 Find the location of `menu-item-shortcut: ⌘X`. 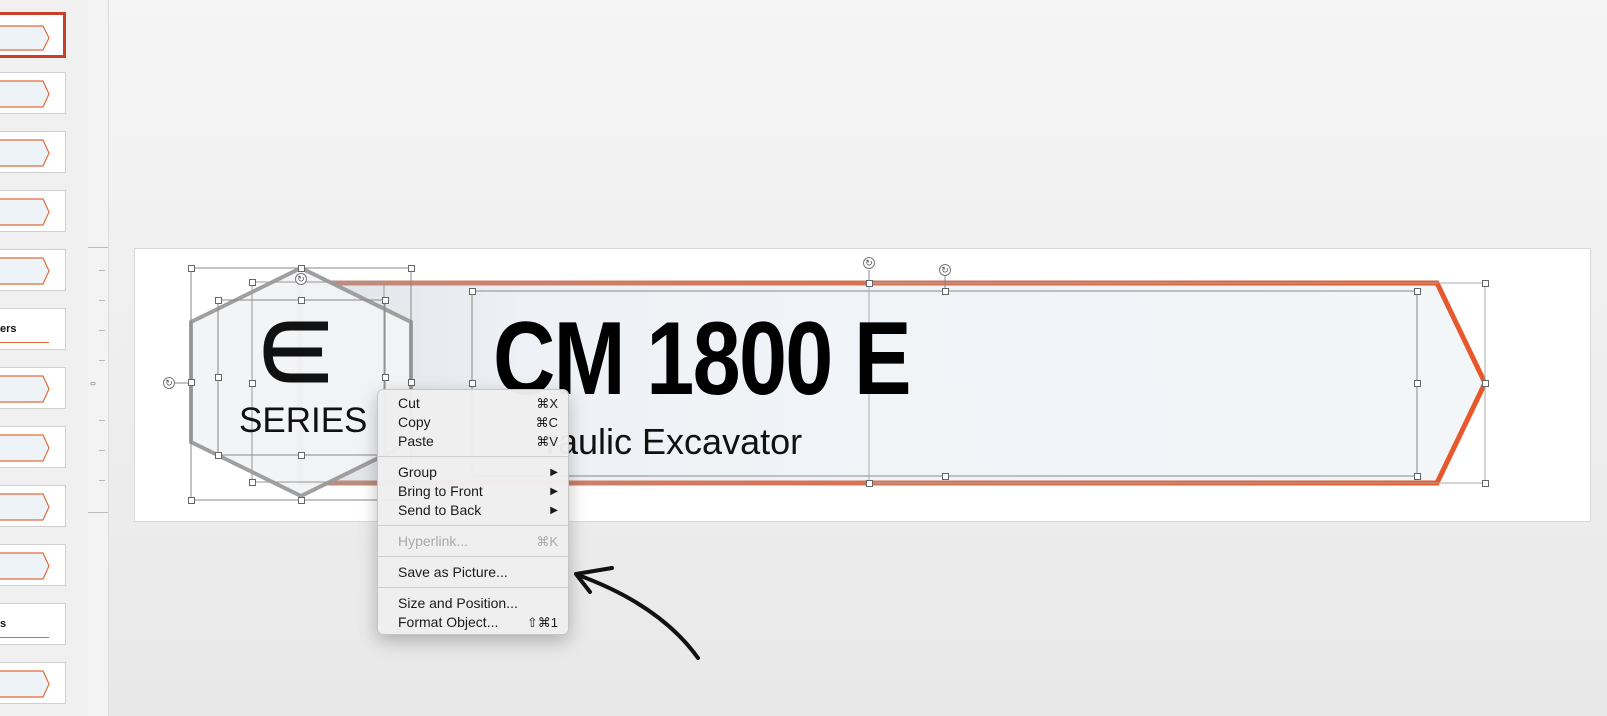

menu-item-shortcut: ⌘X is located at coordinates (547, 403).